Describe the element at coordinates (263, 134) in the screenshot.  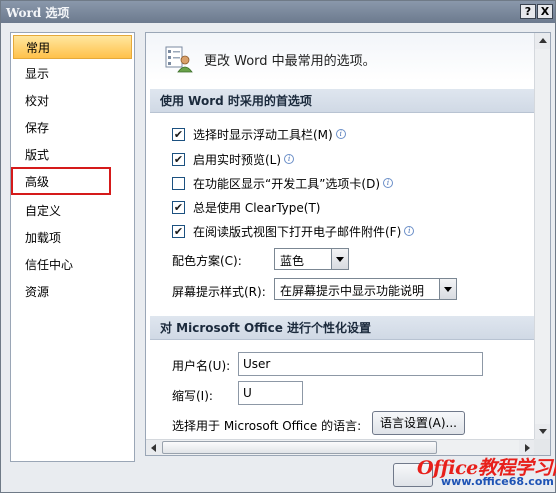
I see `option-label: 选择时显示浮动工具栏(M)` at that location.